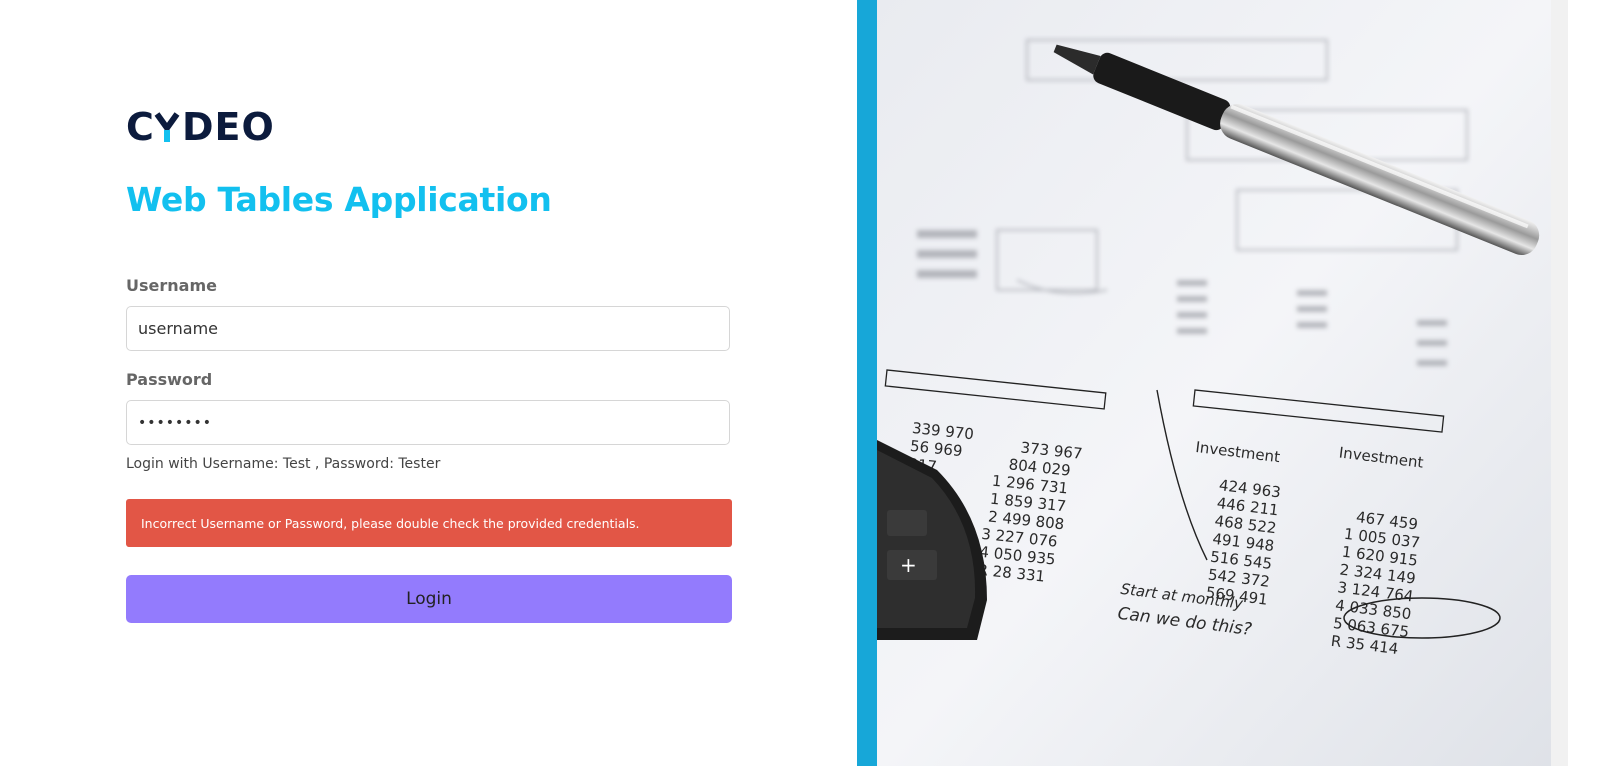 Image resolution: width=1600 pixels, height=782 pixels. I want to click on accent-bar, so click(867, 383).